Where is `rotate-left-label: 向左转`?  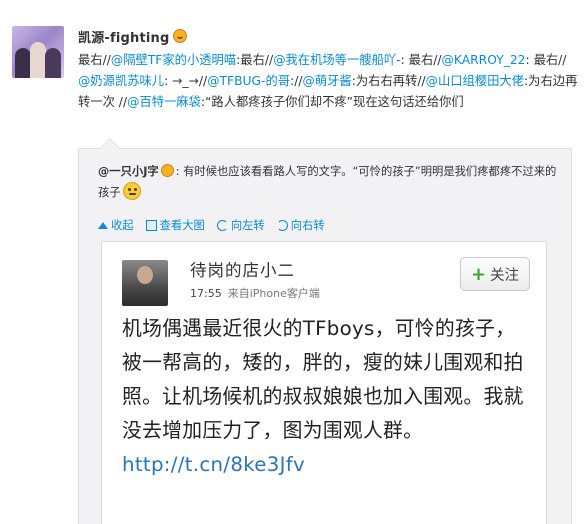
rotate-left-label: 向左转 is located at coordinates (247, 225).